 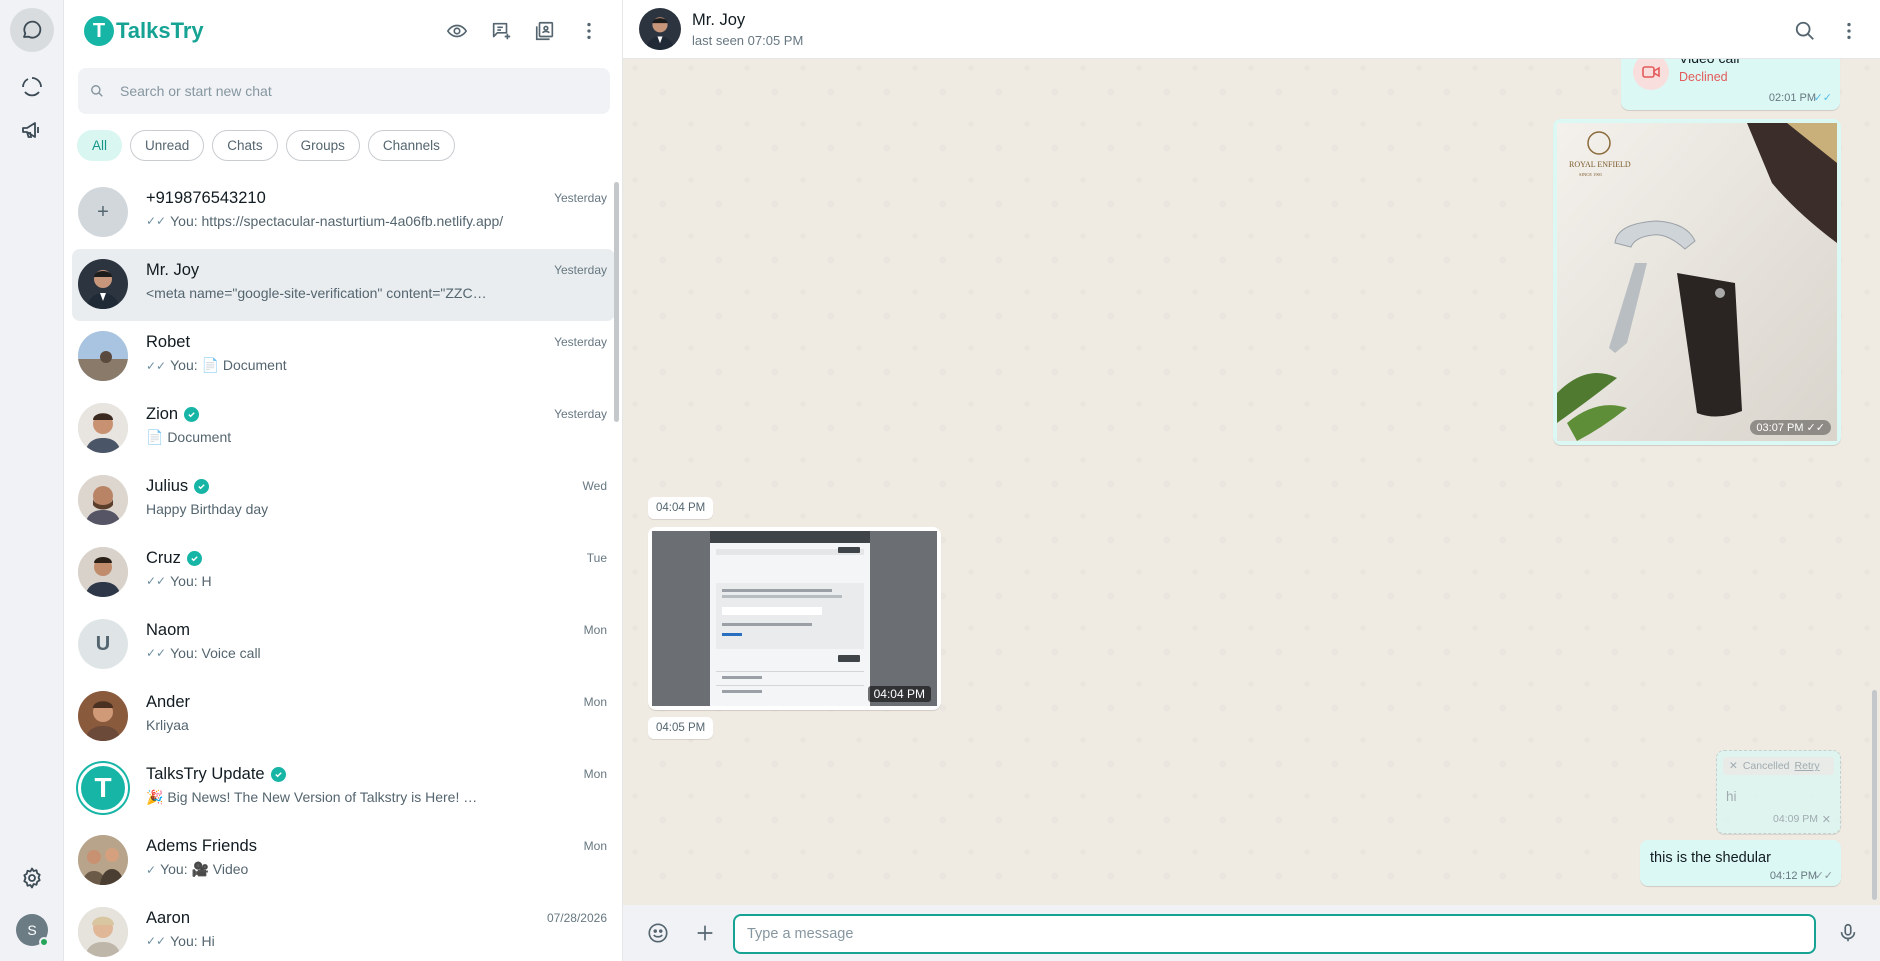 I want to click on settings-button, so click(x=32, y=878).